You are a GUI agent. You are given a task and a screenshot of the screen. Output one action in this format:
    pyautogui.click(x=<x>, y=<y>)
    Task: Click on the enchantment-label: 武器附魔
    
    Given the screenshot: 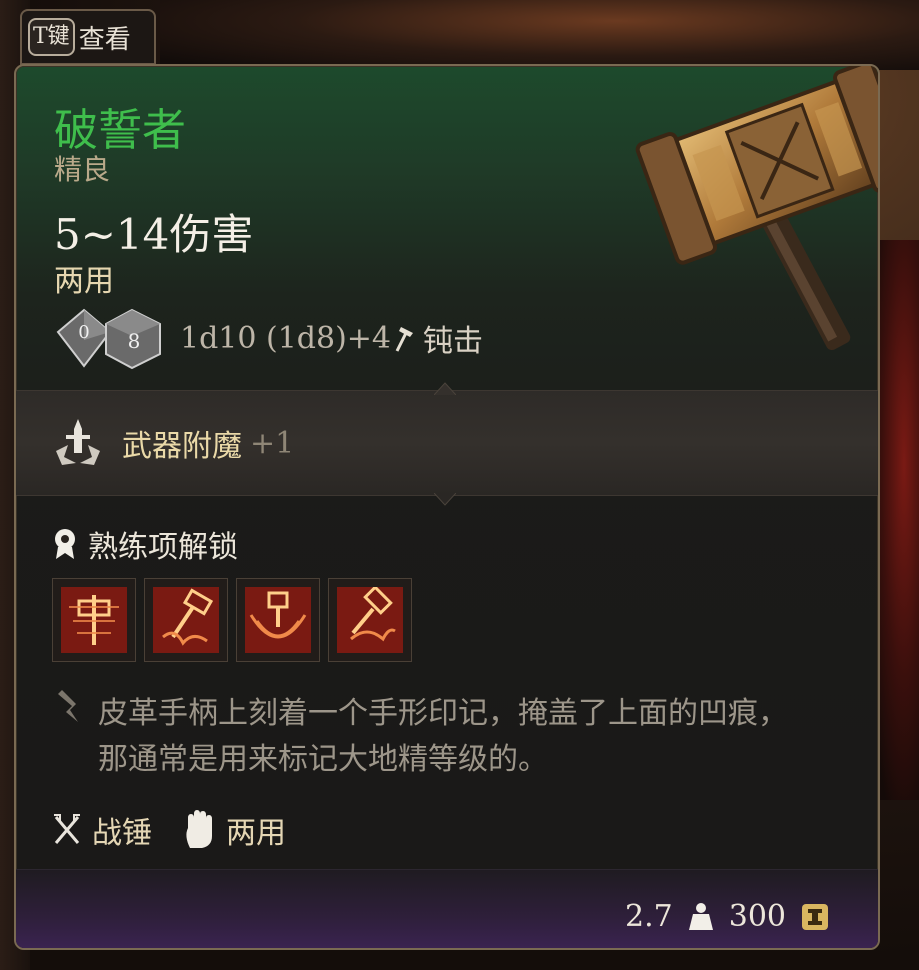 What is the action you would take?
    pyautogui.click(x=182, y=446)
    